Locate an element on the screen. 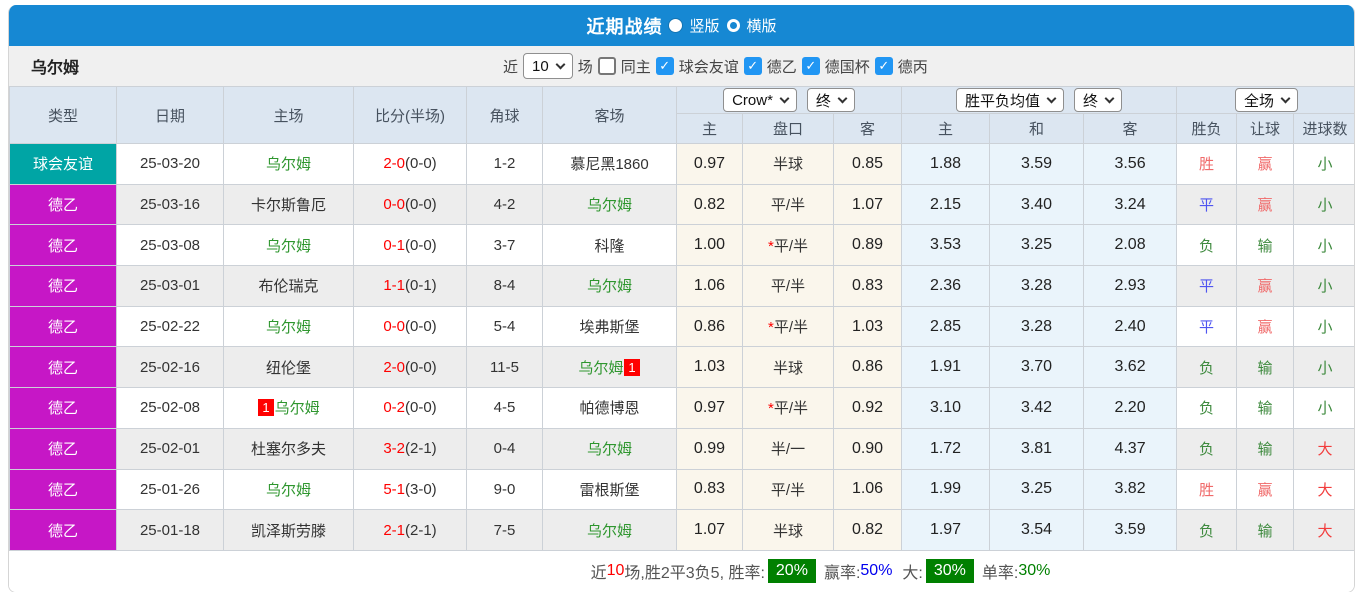 The height and width of the screenshot is (592, 1363). avg-away-cell: 2.08 is located at coordinates (1130, 245).